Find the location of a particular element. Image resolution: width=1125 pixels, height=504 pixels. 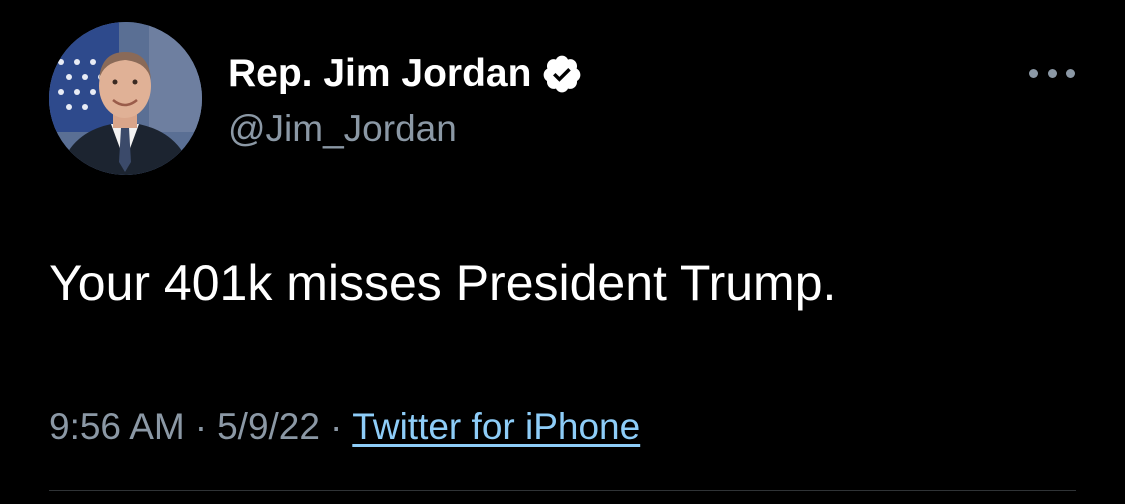

tweet-time: 9:56 AM is located at coordinates (117, 426).